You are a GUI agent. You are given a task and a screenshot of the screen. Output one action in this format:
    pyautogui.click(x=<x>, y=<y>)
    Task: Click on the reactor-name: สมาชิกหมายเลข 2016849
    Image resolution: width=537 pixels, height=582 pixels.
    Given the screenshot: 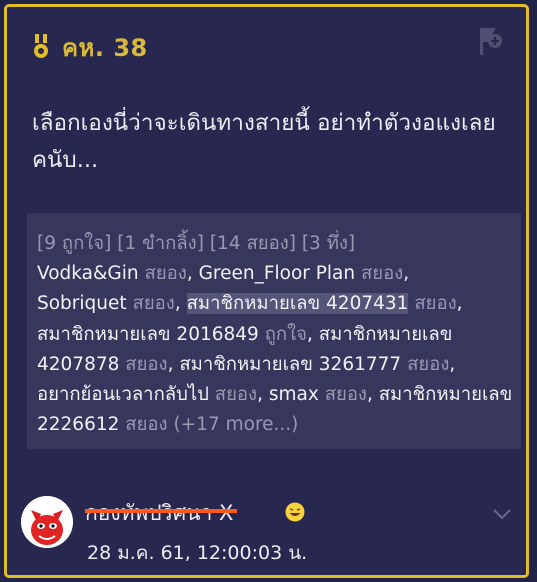 What is the action you would take?
    pyautogui.click(x=148, y=334)
    